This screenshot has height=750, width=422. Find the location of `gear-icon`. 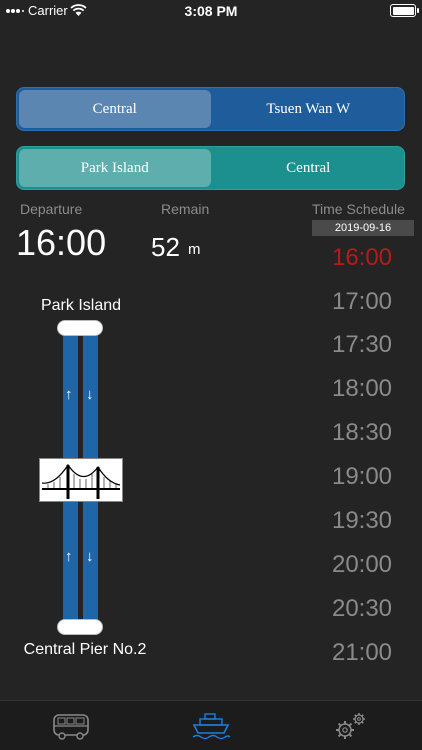

gear-icon is located at coordinates (350, 726).